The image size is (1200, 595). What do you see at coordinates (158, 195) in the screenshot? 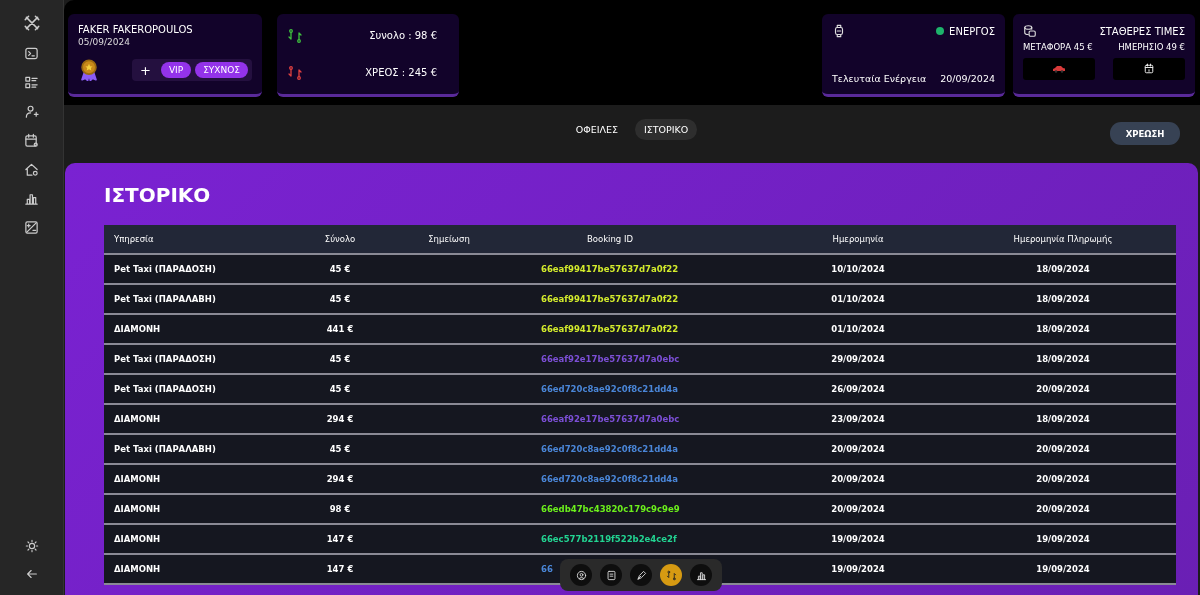
I see `panel-title: ΙΣΤΟΡΙΚΟ` at bounding box center [158, 195].